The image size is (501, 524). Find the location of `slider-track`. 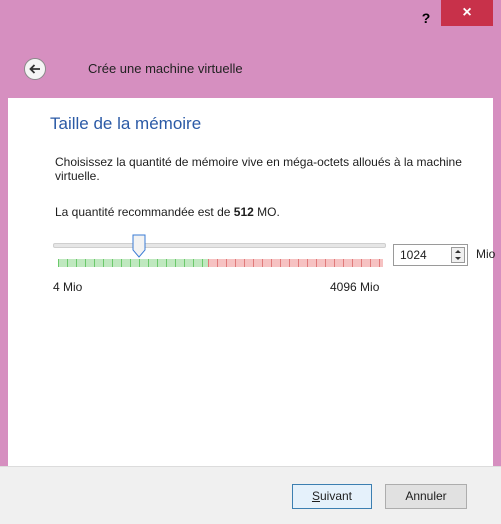

slider-track is located at coordinates (219, 245).